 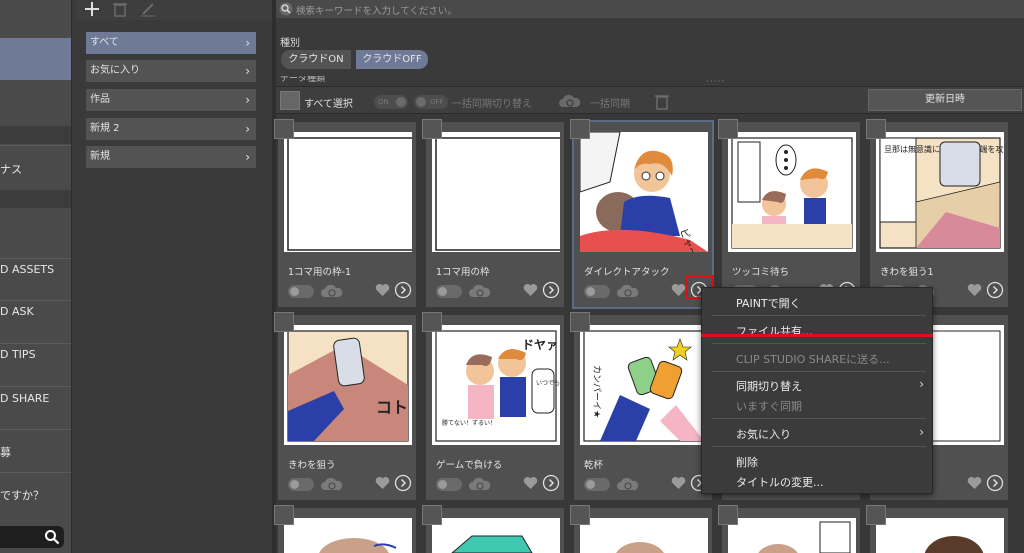 What do you see at coordinates (35, 166) in the screenshot?
I see `nav-item-1: ナス` at bounding box center [35, 166].